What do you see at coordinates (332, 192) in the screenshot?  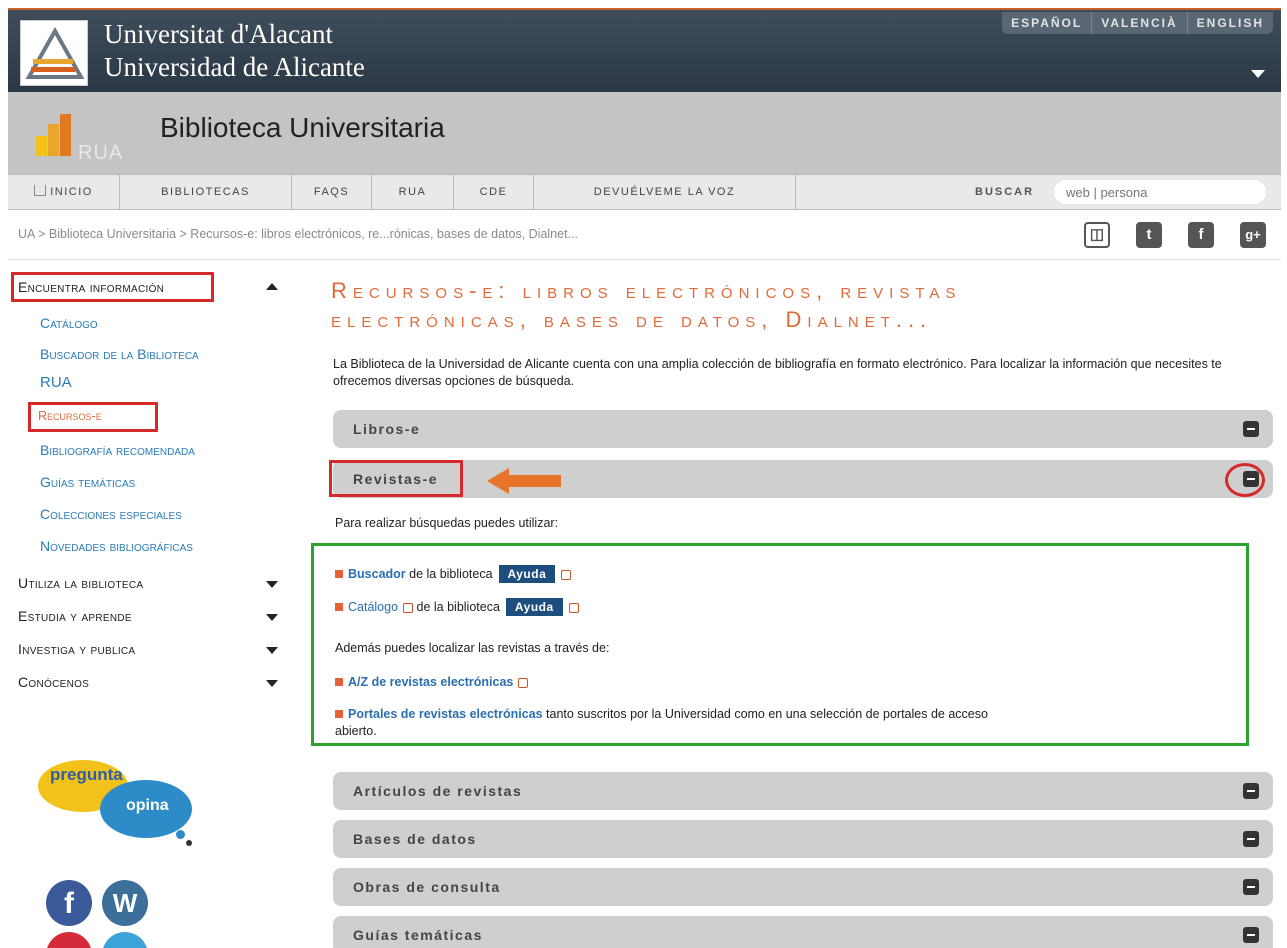 I see `nav-item-faqs: FAQS` at bounding box center [332, 192].